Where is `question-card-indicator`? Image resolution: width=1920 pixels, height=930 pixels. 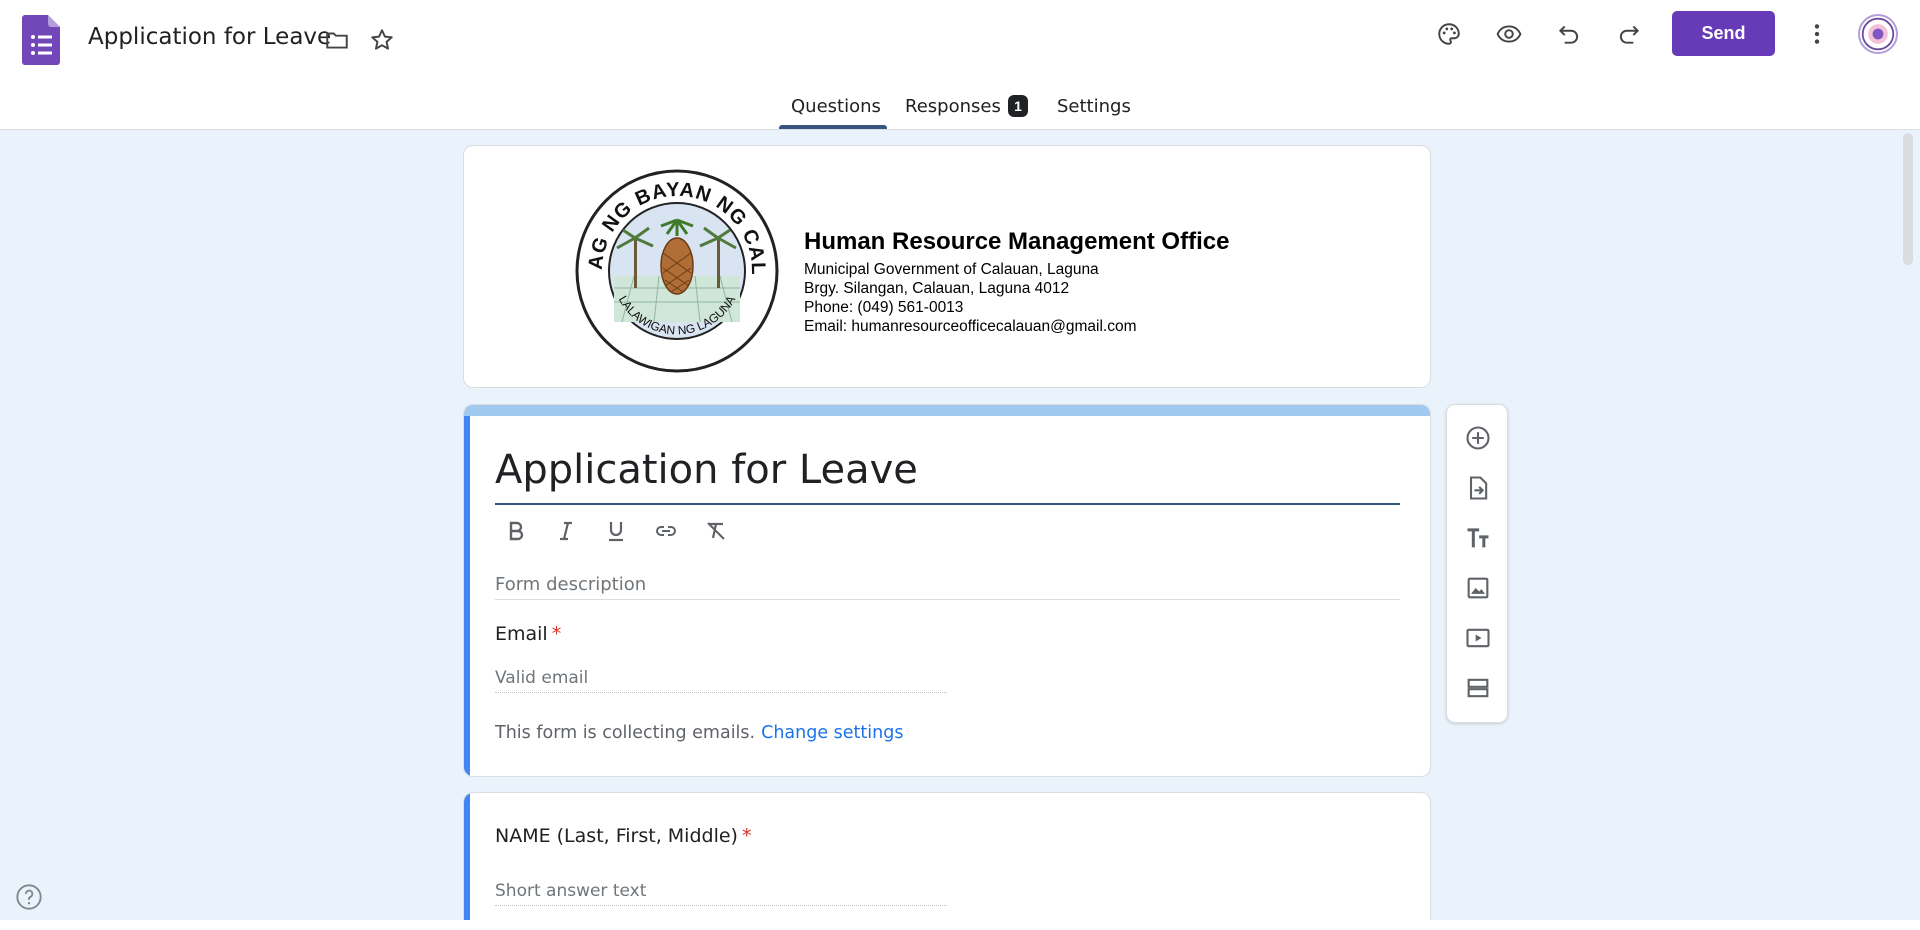
question-card-indicator is located at coordinates (467, 861).